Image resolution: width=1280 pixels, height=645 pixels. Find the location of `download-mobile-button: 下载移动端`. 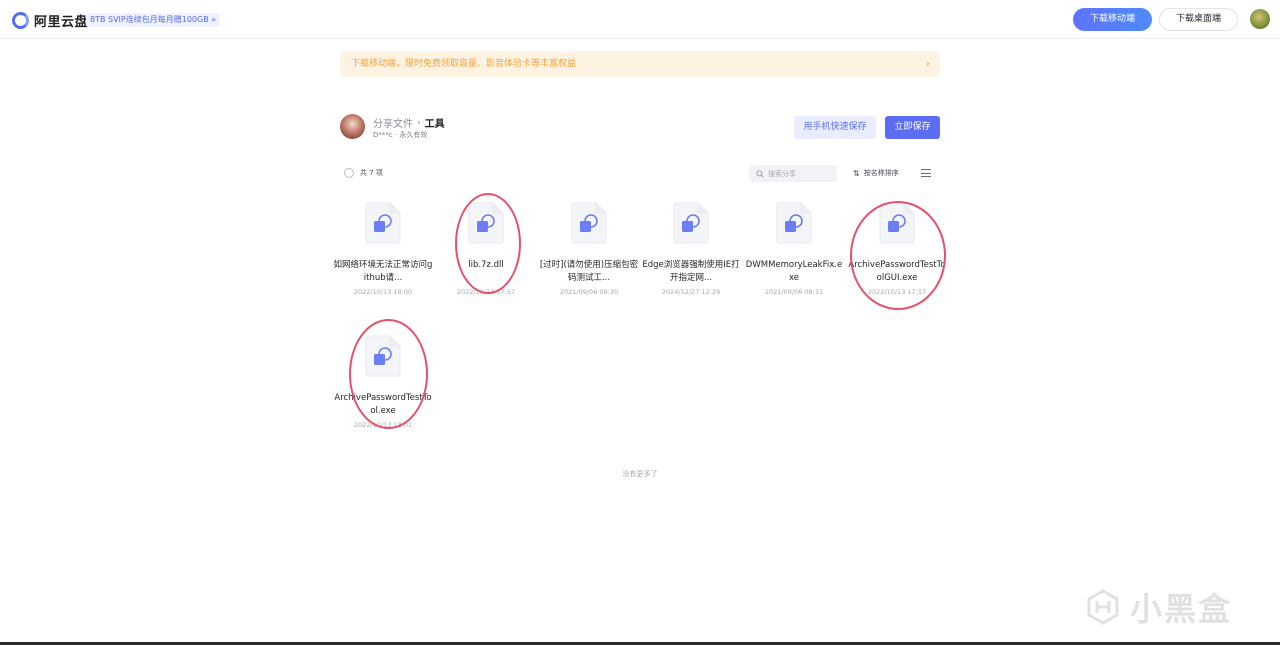

download-mobile-button: 下载移动端 is located at coordinates (1112, 19).